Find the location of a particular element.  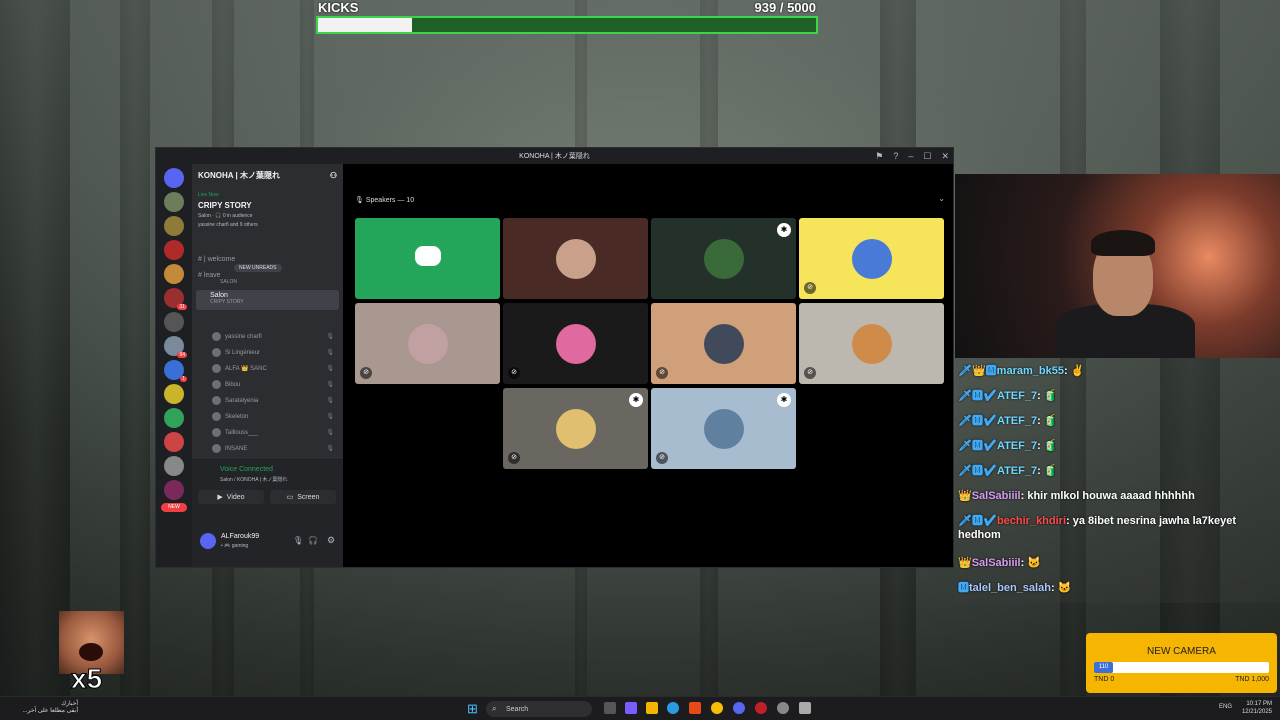

server-header: KONOHA | 木ノ葉隠れ ⚇ is located at coordinates (267, 175).